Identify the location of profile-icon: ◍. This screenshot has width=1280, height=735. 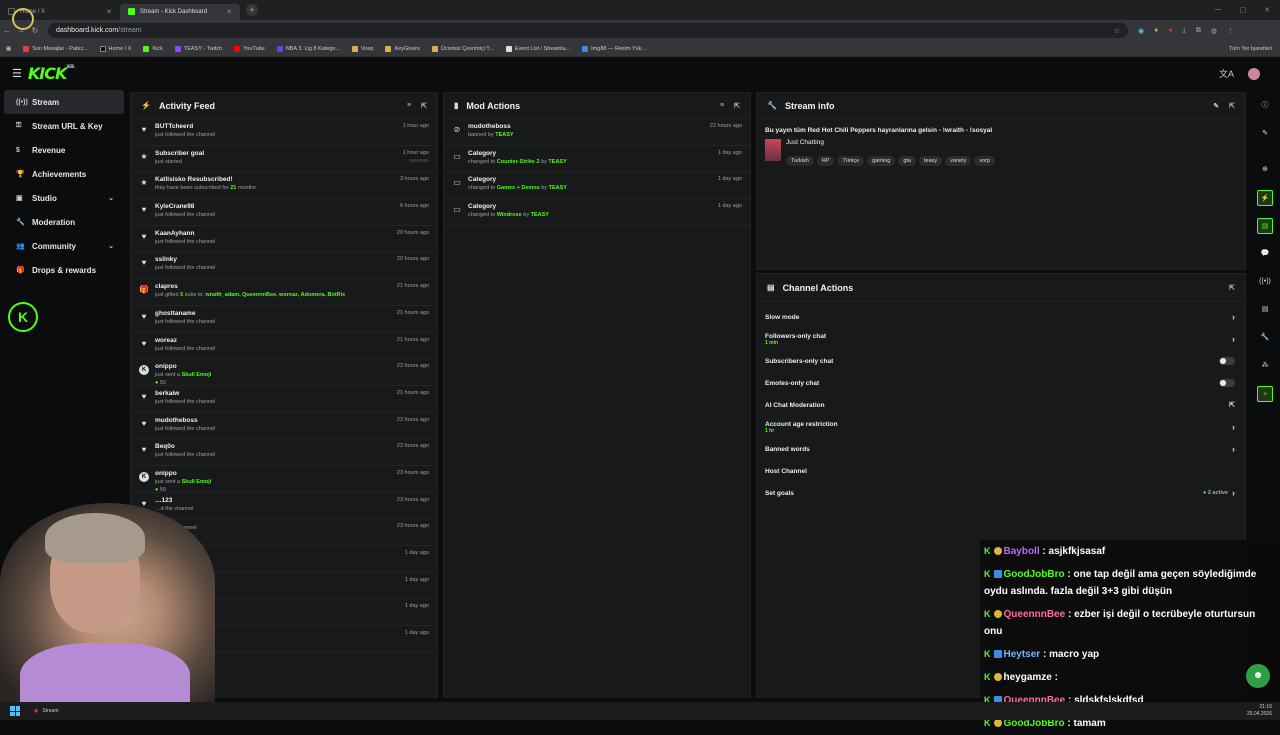
(1214, 31).